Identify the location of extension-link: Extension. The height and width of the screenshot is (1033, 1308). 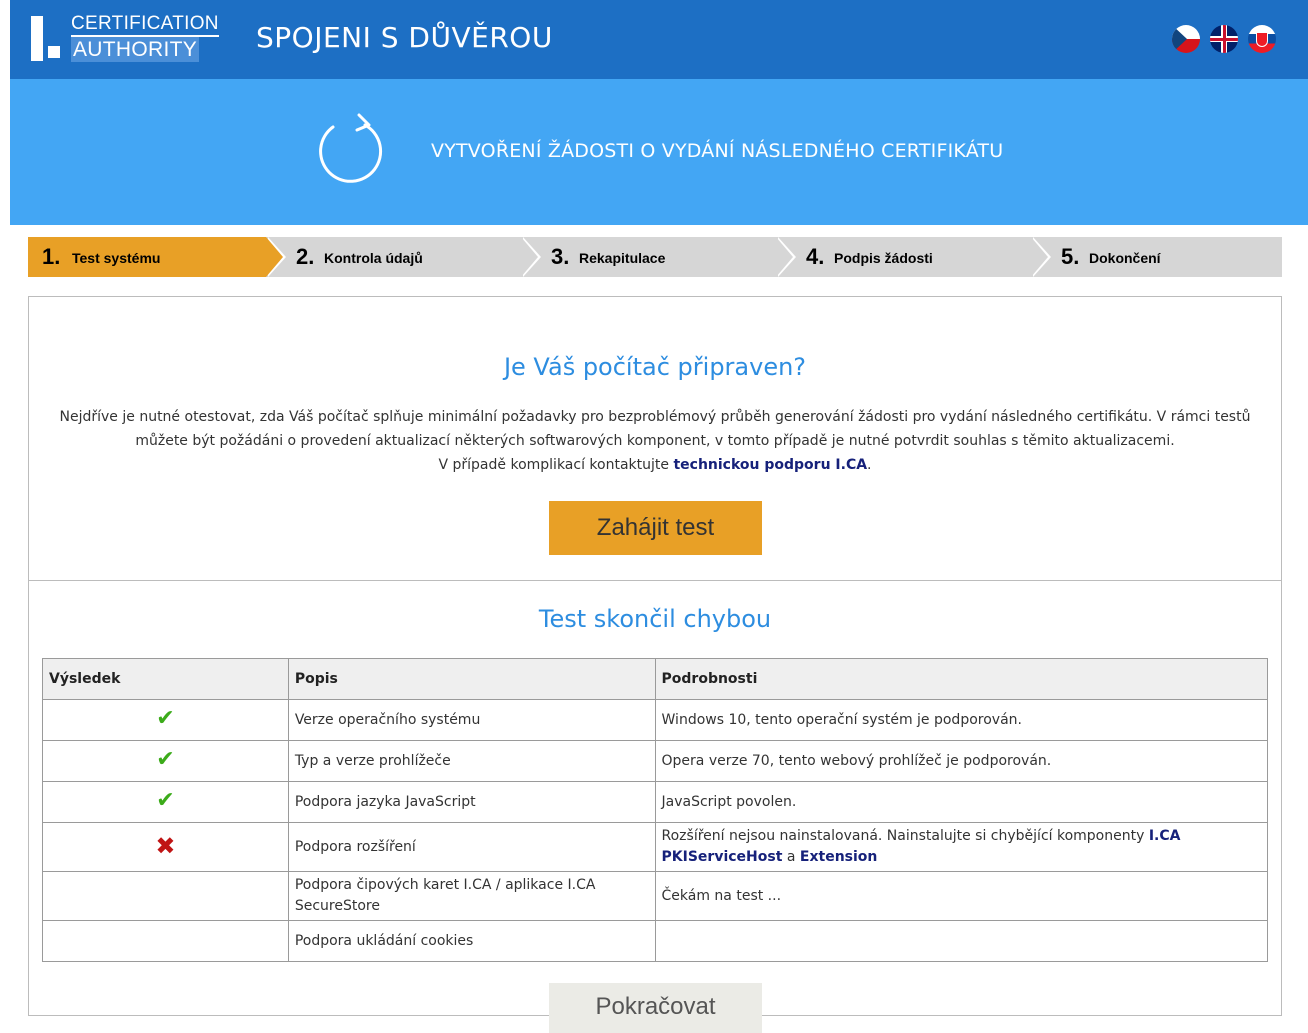
(838, 857).